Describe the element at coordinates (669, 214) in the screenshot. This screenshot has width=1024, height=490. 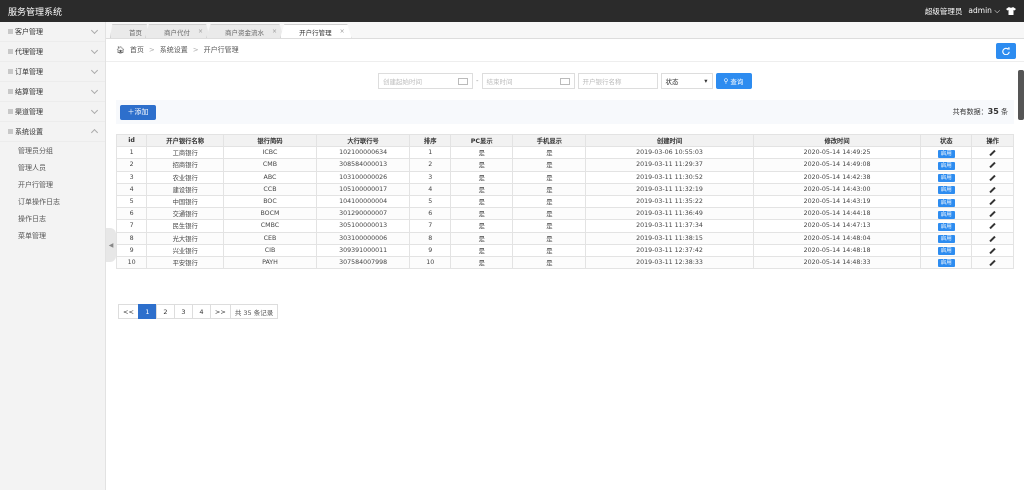
I see `table-cell: 2019-03-11 11:36:49` at that location.